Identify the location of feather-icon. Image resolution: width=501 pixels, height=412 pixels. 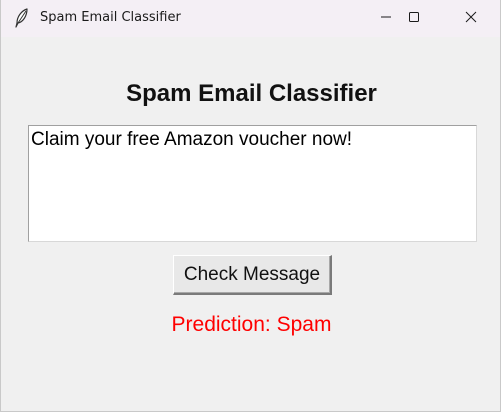
(22, 18).